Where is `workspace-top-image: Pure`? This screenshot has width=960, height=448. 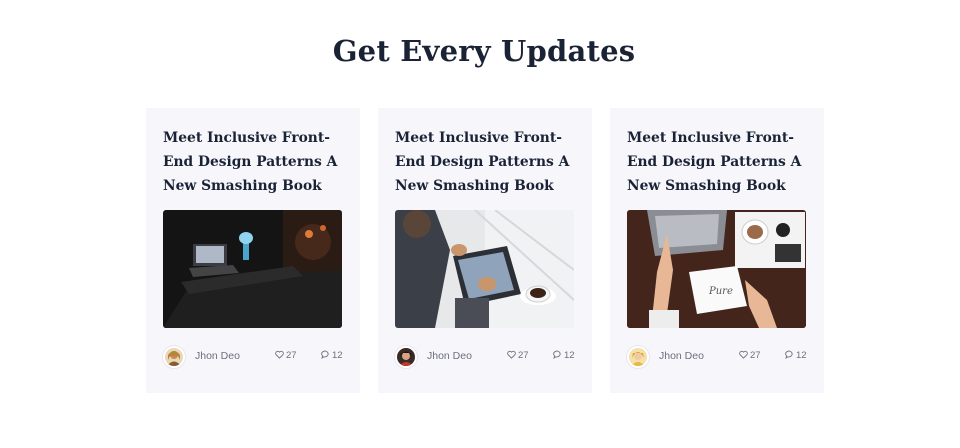
workspace-top-image: Pure is located at coordinates (716, 269).